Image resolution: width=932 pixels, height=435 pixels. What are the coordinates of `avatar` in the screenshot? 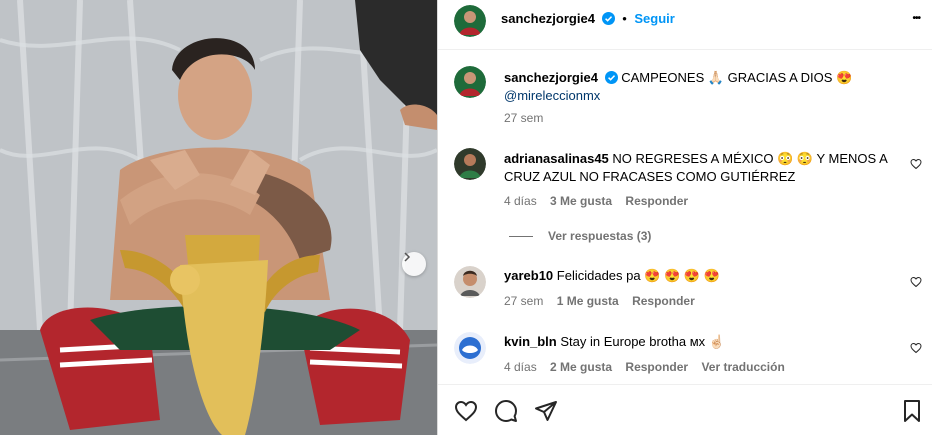 It's located at (470, 21).